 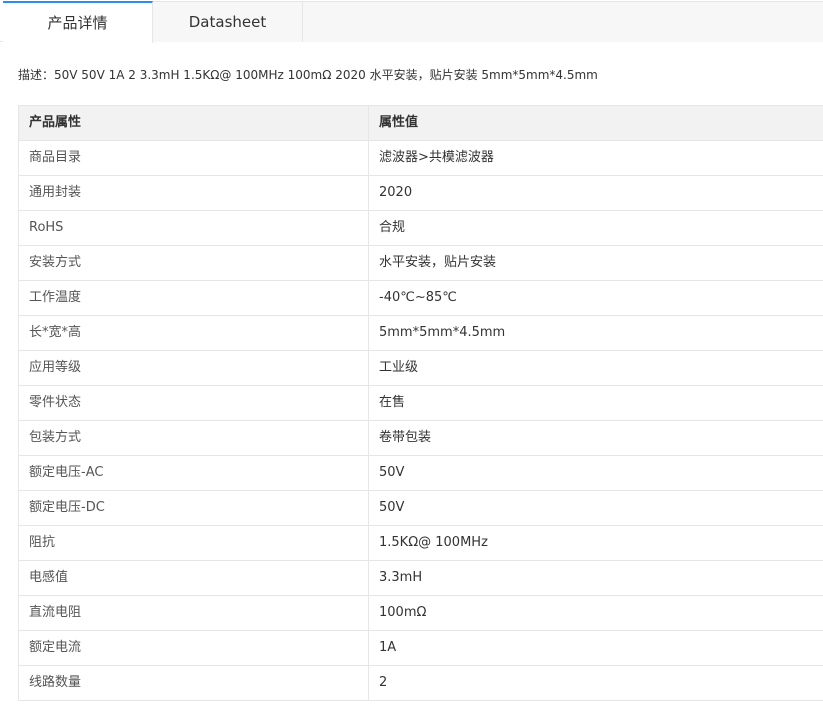 What do you see at coordinates (418, 297) in the screenshot?
I see `attr-value-cell: -40℃~85℃` at bounding box center [418, 297].